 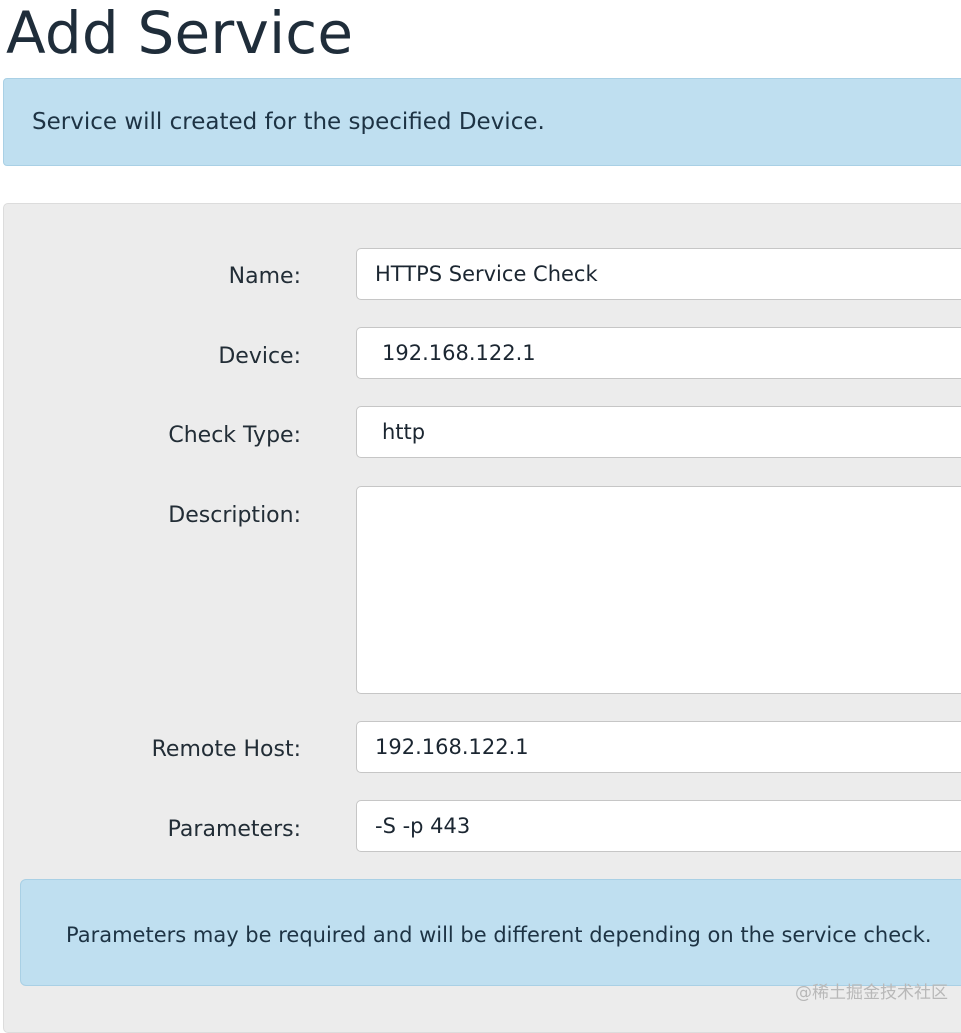 What do you see at coordinates (404, 432) in the screenshot?
I see `check-type-select-value: http` at bounding box center [404, 432].